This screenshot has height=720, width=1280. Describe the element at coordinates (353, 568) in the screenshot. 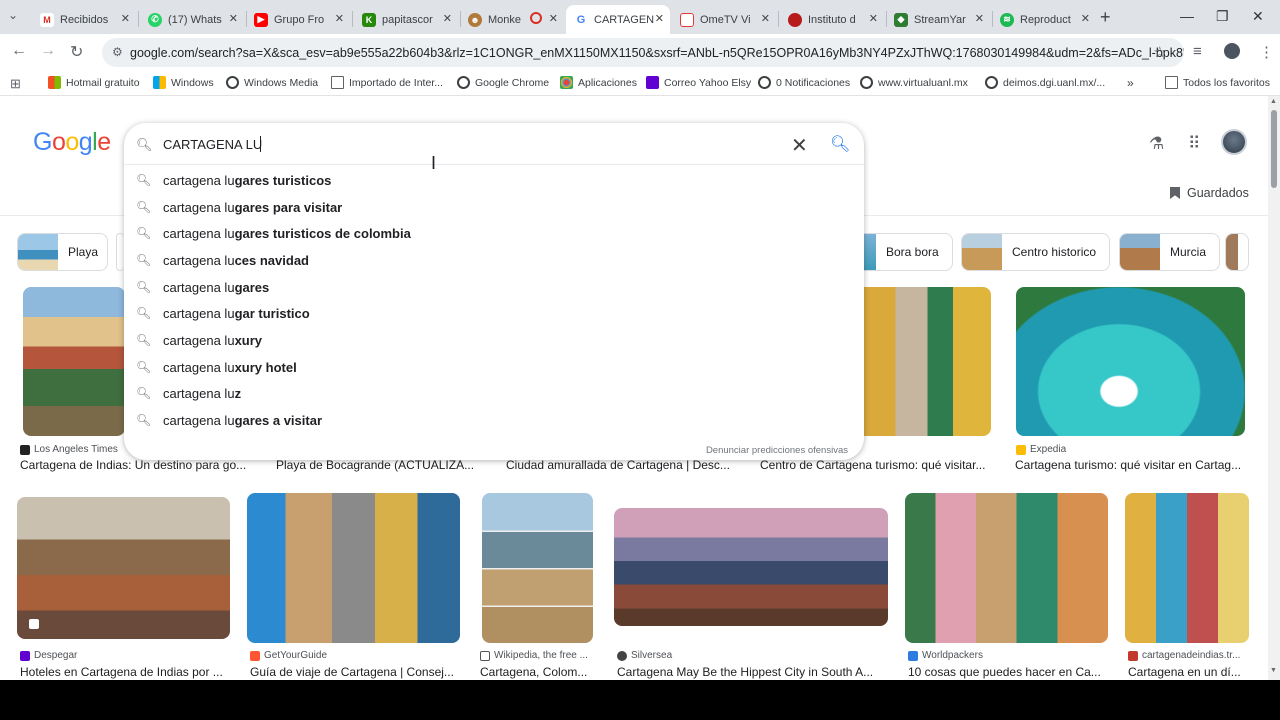

I see `result-image-getyourguide` at that location.